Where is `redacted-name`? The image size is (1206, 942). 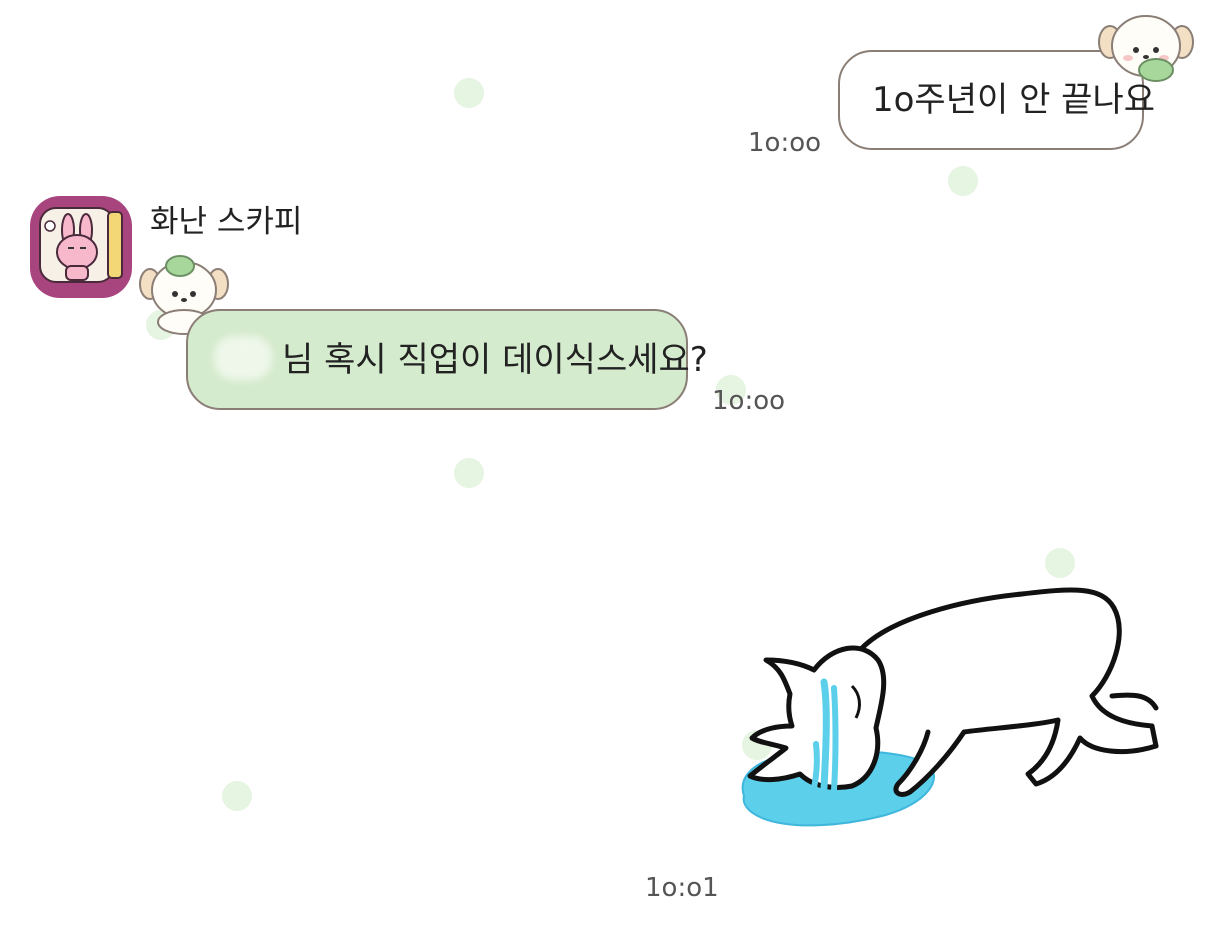 redacted-name is located at coordinates (243, 358).